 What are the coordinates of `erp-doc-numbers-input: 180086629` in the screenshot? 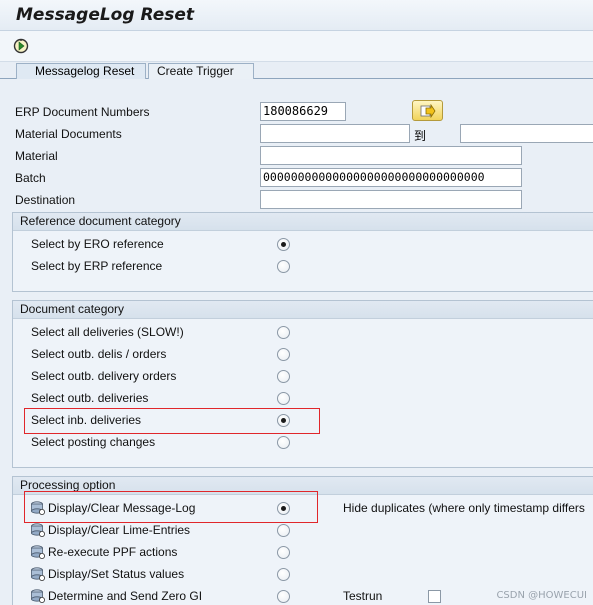 It's located at (303, 111).